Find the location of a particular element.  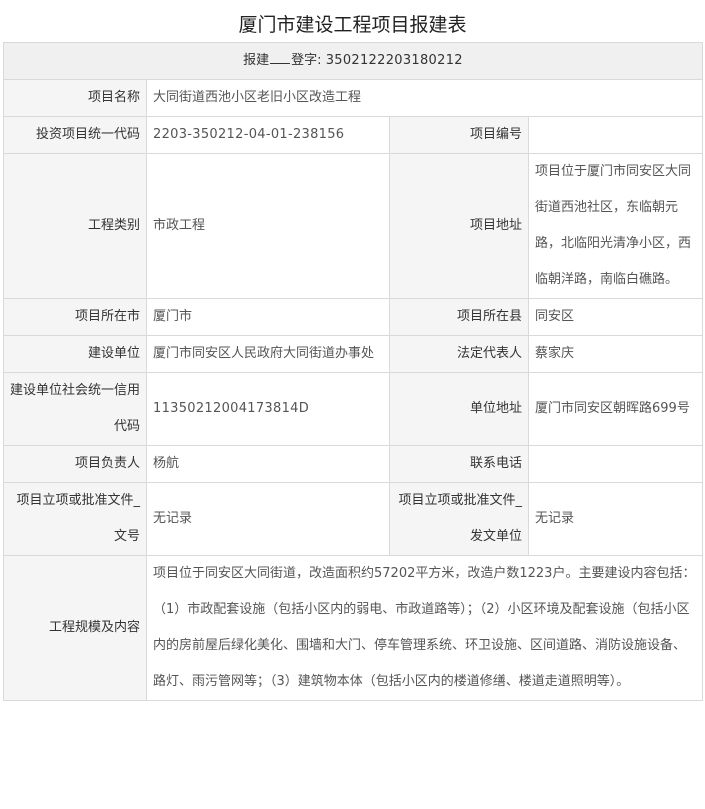

unit-addr-label: 单位地址 is located at coordinates (459, 409).